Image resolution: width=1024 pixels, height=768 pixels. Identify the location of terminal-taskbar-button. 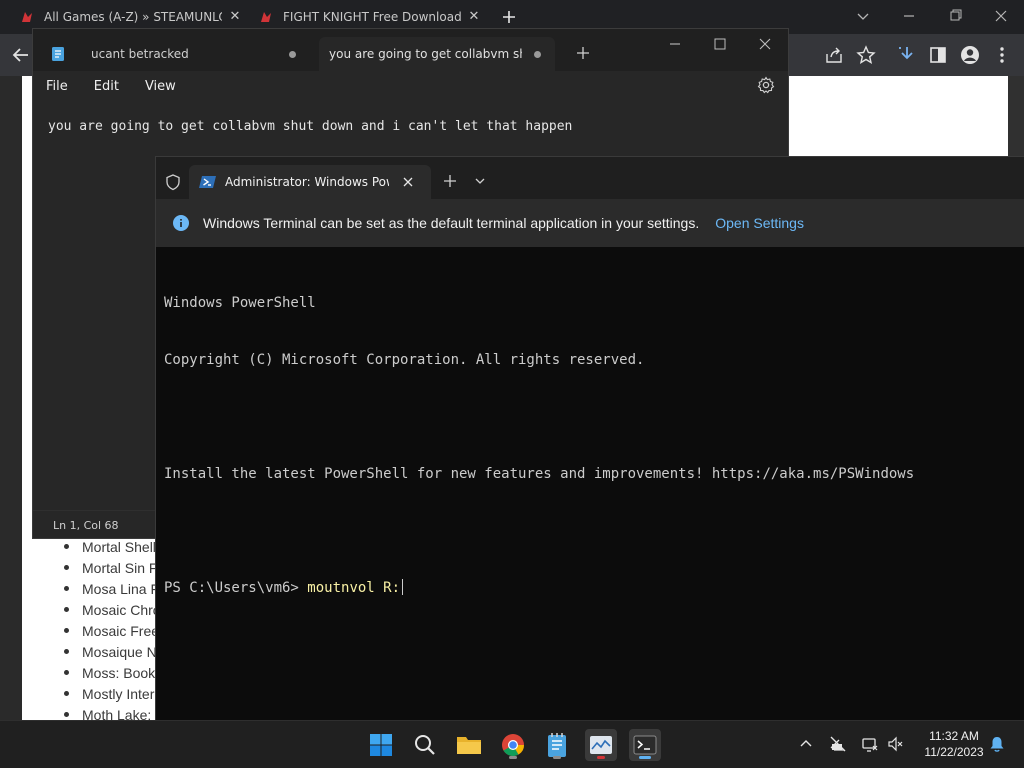
(645, 745).